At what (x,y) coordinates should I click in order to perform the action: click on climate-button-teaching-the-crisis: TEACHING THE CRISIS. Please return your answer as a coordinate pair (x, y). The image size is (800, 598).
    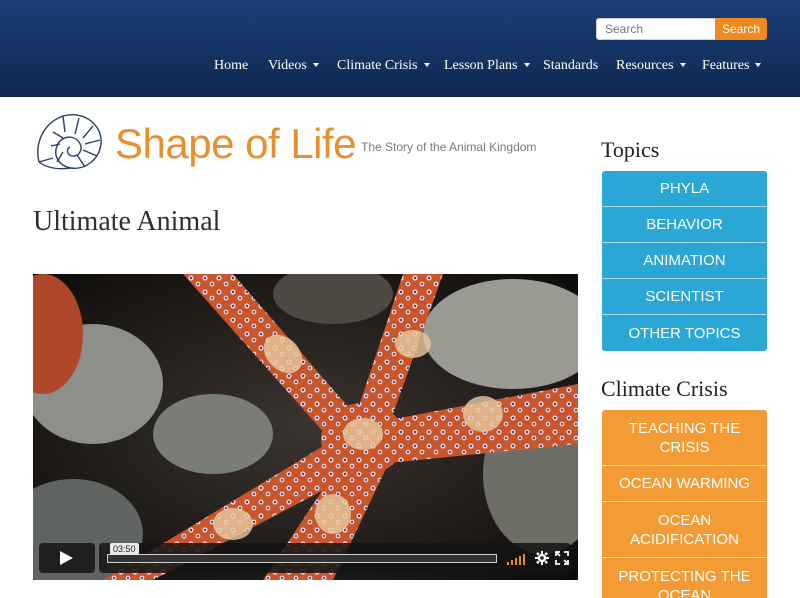
    Looking at the image, I should click on (684, 438).